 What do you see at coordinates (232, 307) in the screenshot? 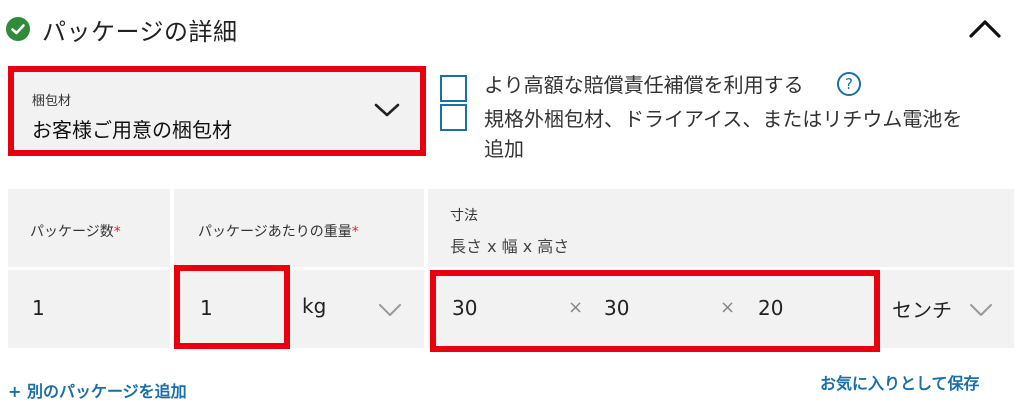
I see `highlight-weight` at bounding box center [232, 307].